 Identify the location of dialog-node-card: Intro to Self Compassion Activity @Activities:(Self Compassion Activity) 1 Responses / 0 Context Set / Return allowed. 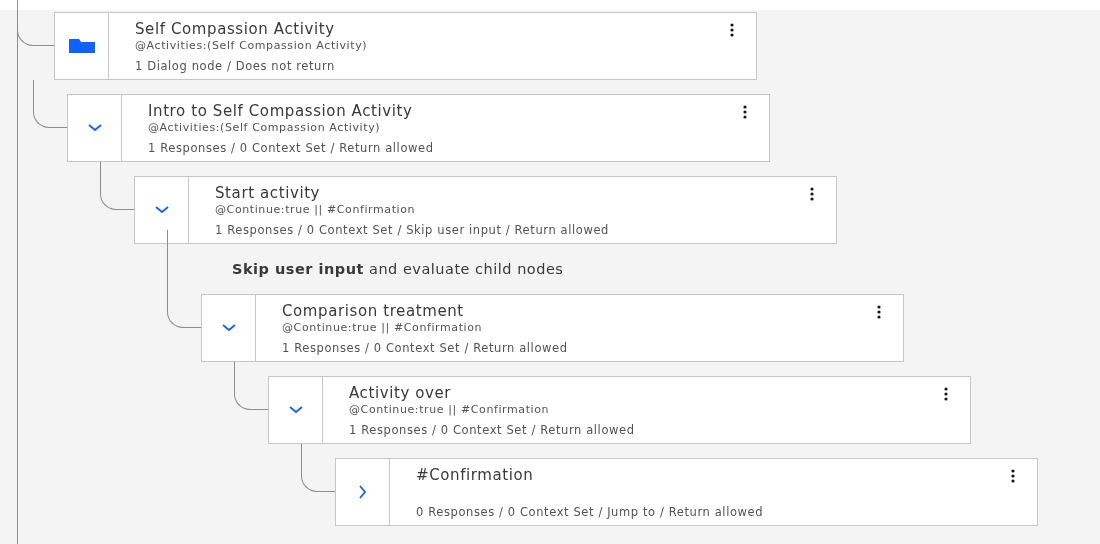
(418, 128).